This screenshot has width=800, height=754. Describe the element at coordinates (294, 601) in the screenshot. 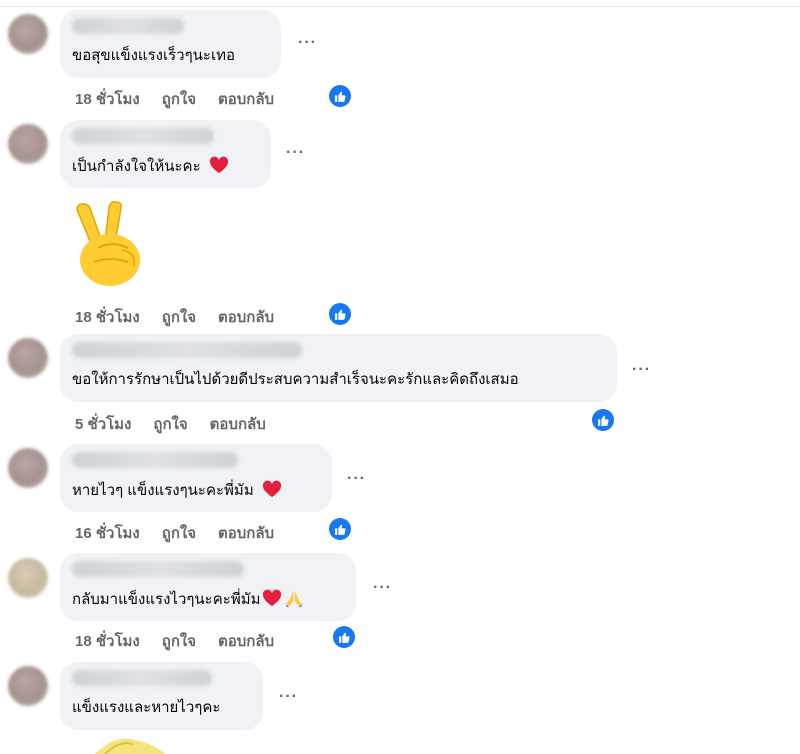

I see `folded-hands-icon` at that location.